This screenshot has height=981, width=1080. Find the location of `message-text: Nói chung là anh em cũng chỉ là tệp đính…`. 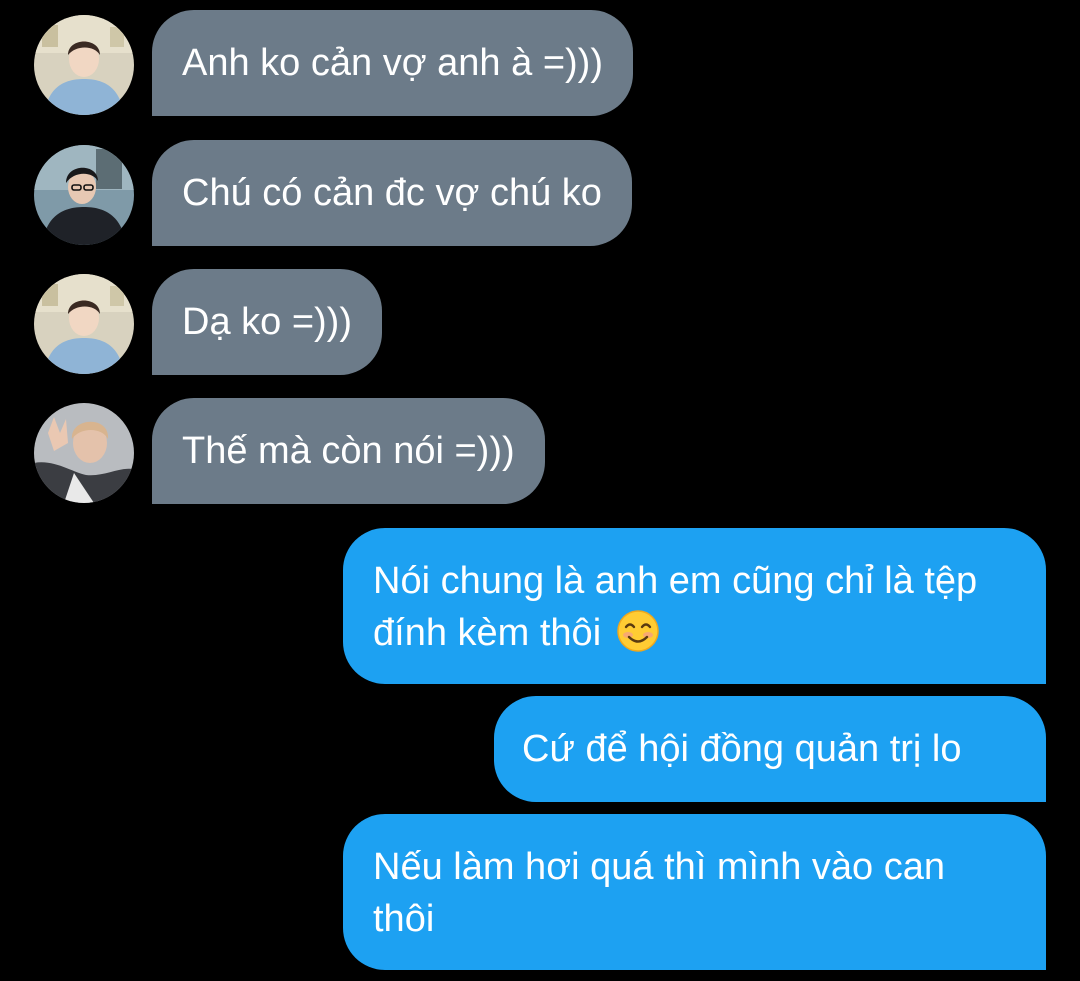

message-text: Nói chung là anh em cũng chỉ là tệp đính… is located at coordinates (675, 607).